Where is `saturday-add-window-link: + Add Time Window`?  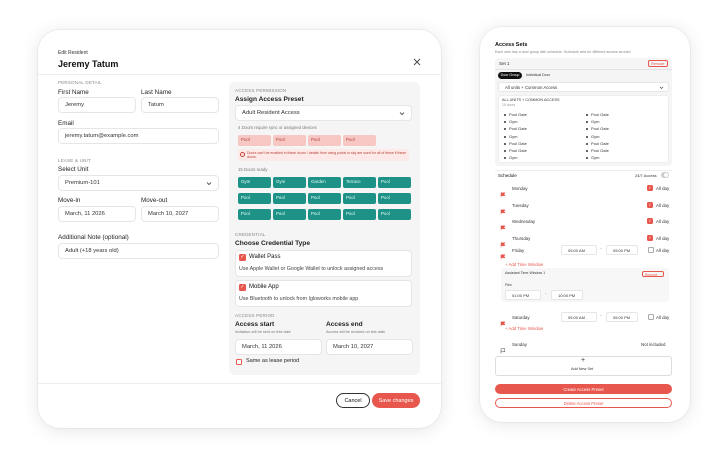
saturday-add-window-link: + Add Time Window is located at coordinates (524, 328).